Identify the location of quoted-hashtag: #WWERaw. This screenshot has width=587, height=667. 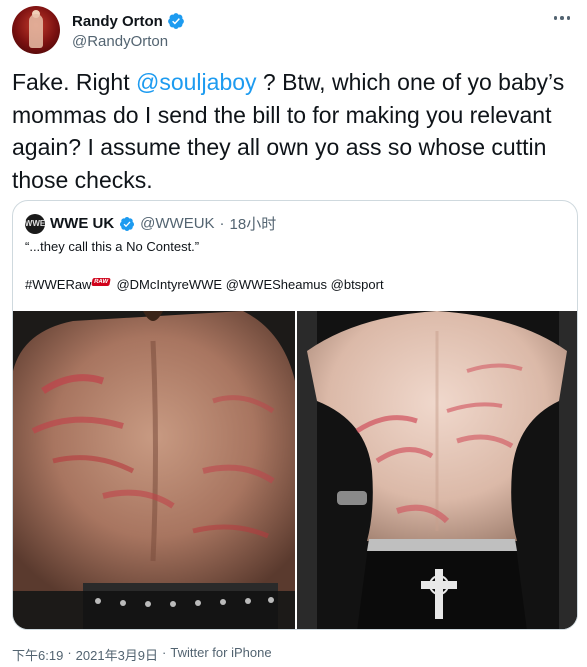
(58, 284).